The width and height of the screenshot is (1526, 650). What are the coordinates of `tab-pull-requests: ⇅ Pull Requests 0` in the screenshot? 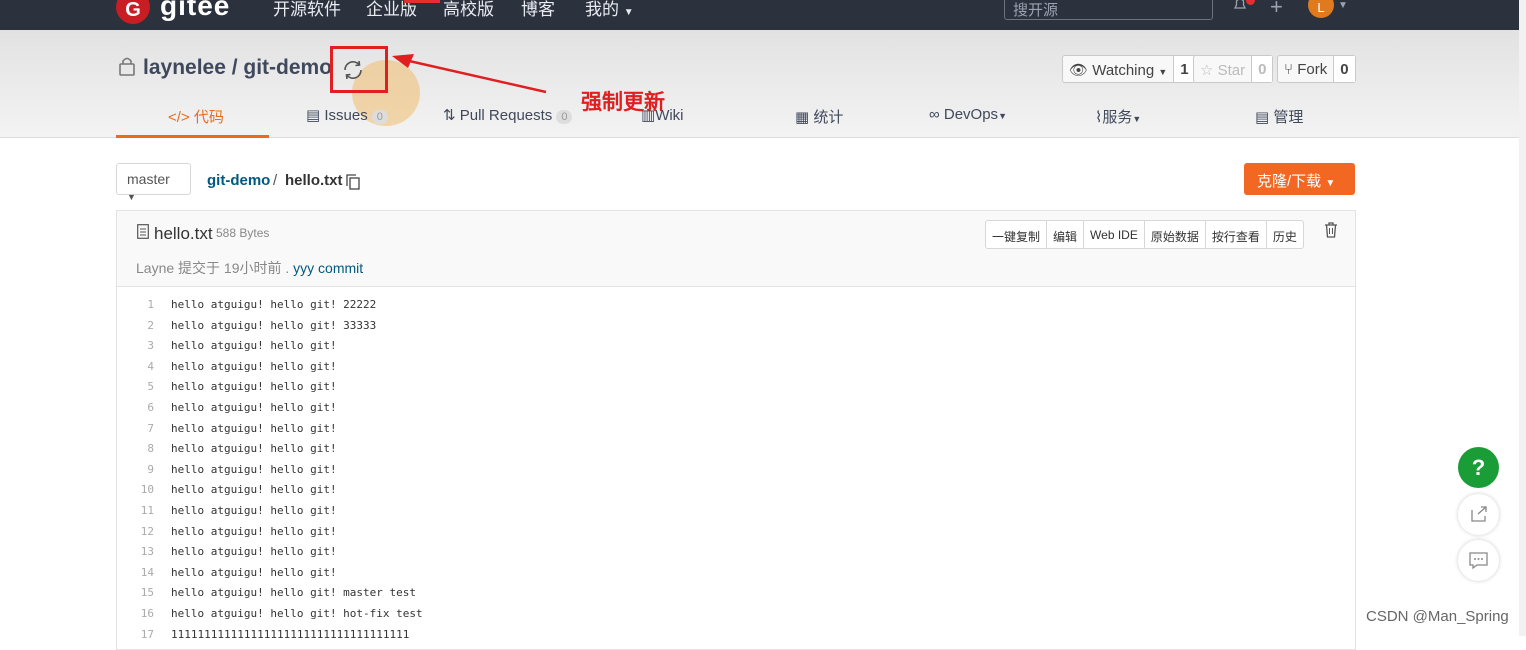 It's located at (508, 115).